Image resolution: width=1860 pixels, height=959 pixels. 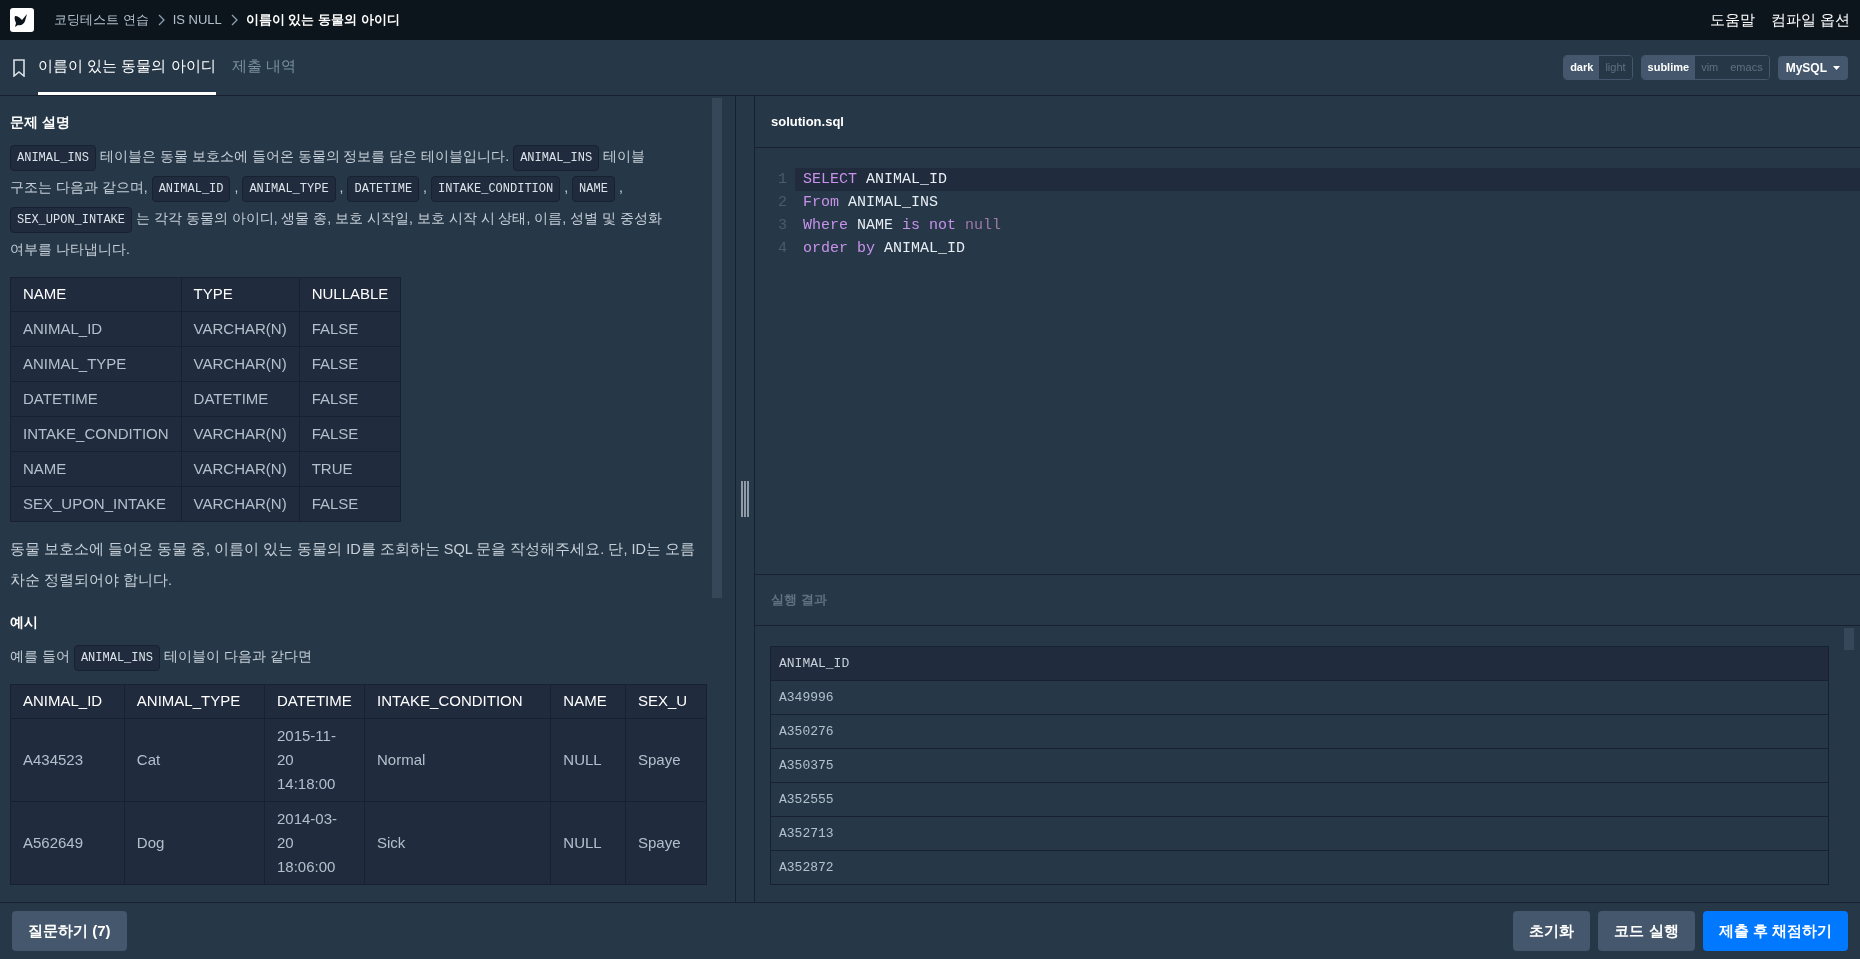 What do you see at coordinates (237, 656) in the screenshot?
I see `description-text: 테이블이 다음과 같다면` at bounding box center [237, 656].